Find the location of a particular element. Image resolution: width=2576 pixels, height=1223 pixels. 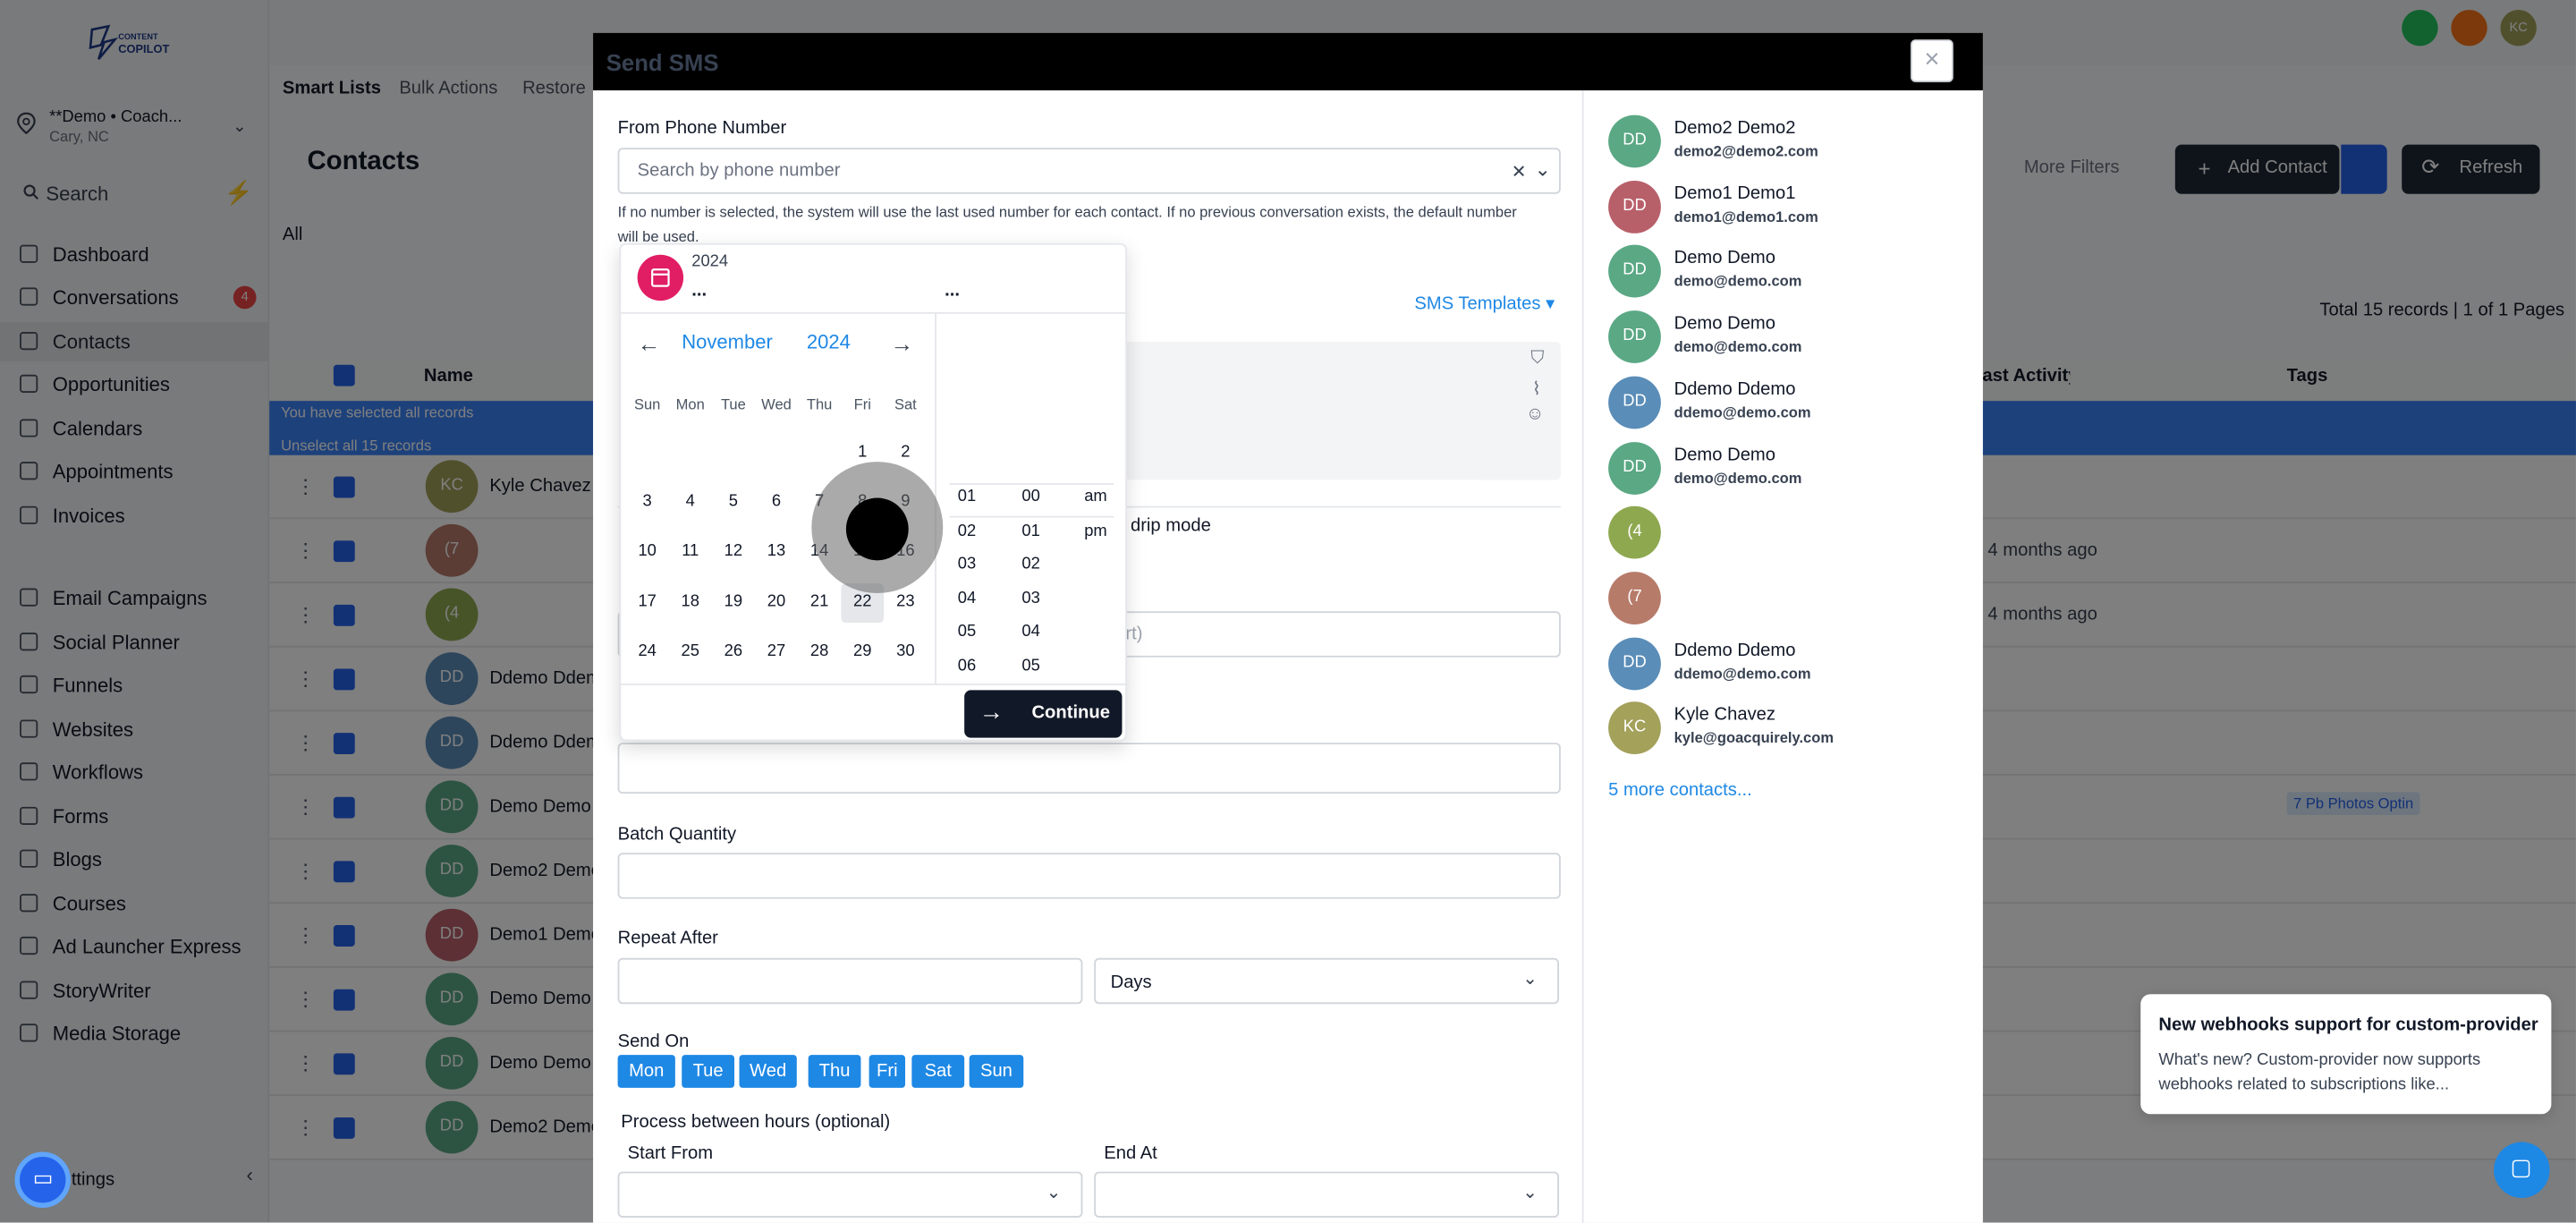

calendar-day: 12 is located at coordinates (733, 553).